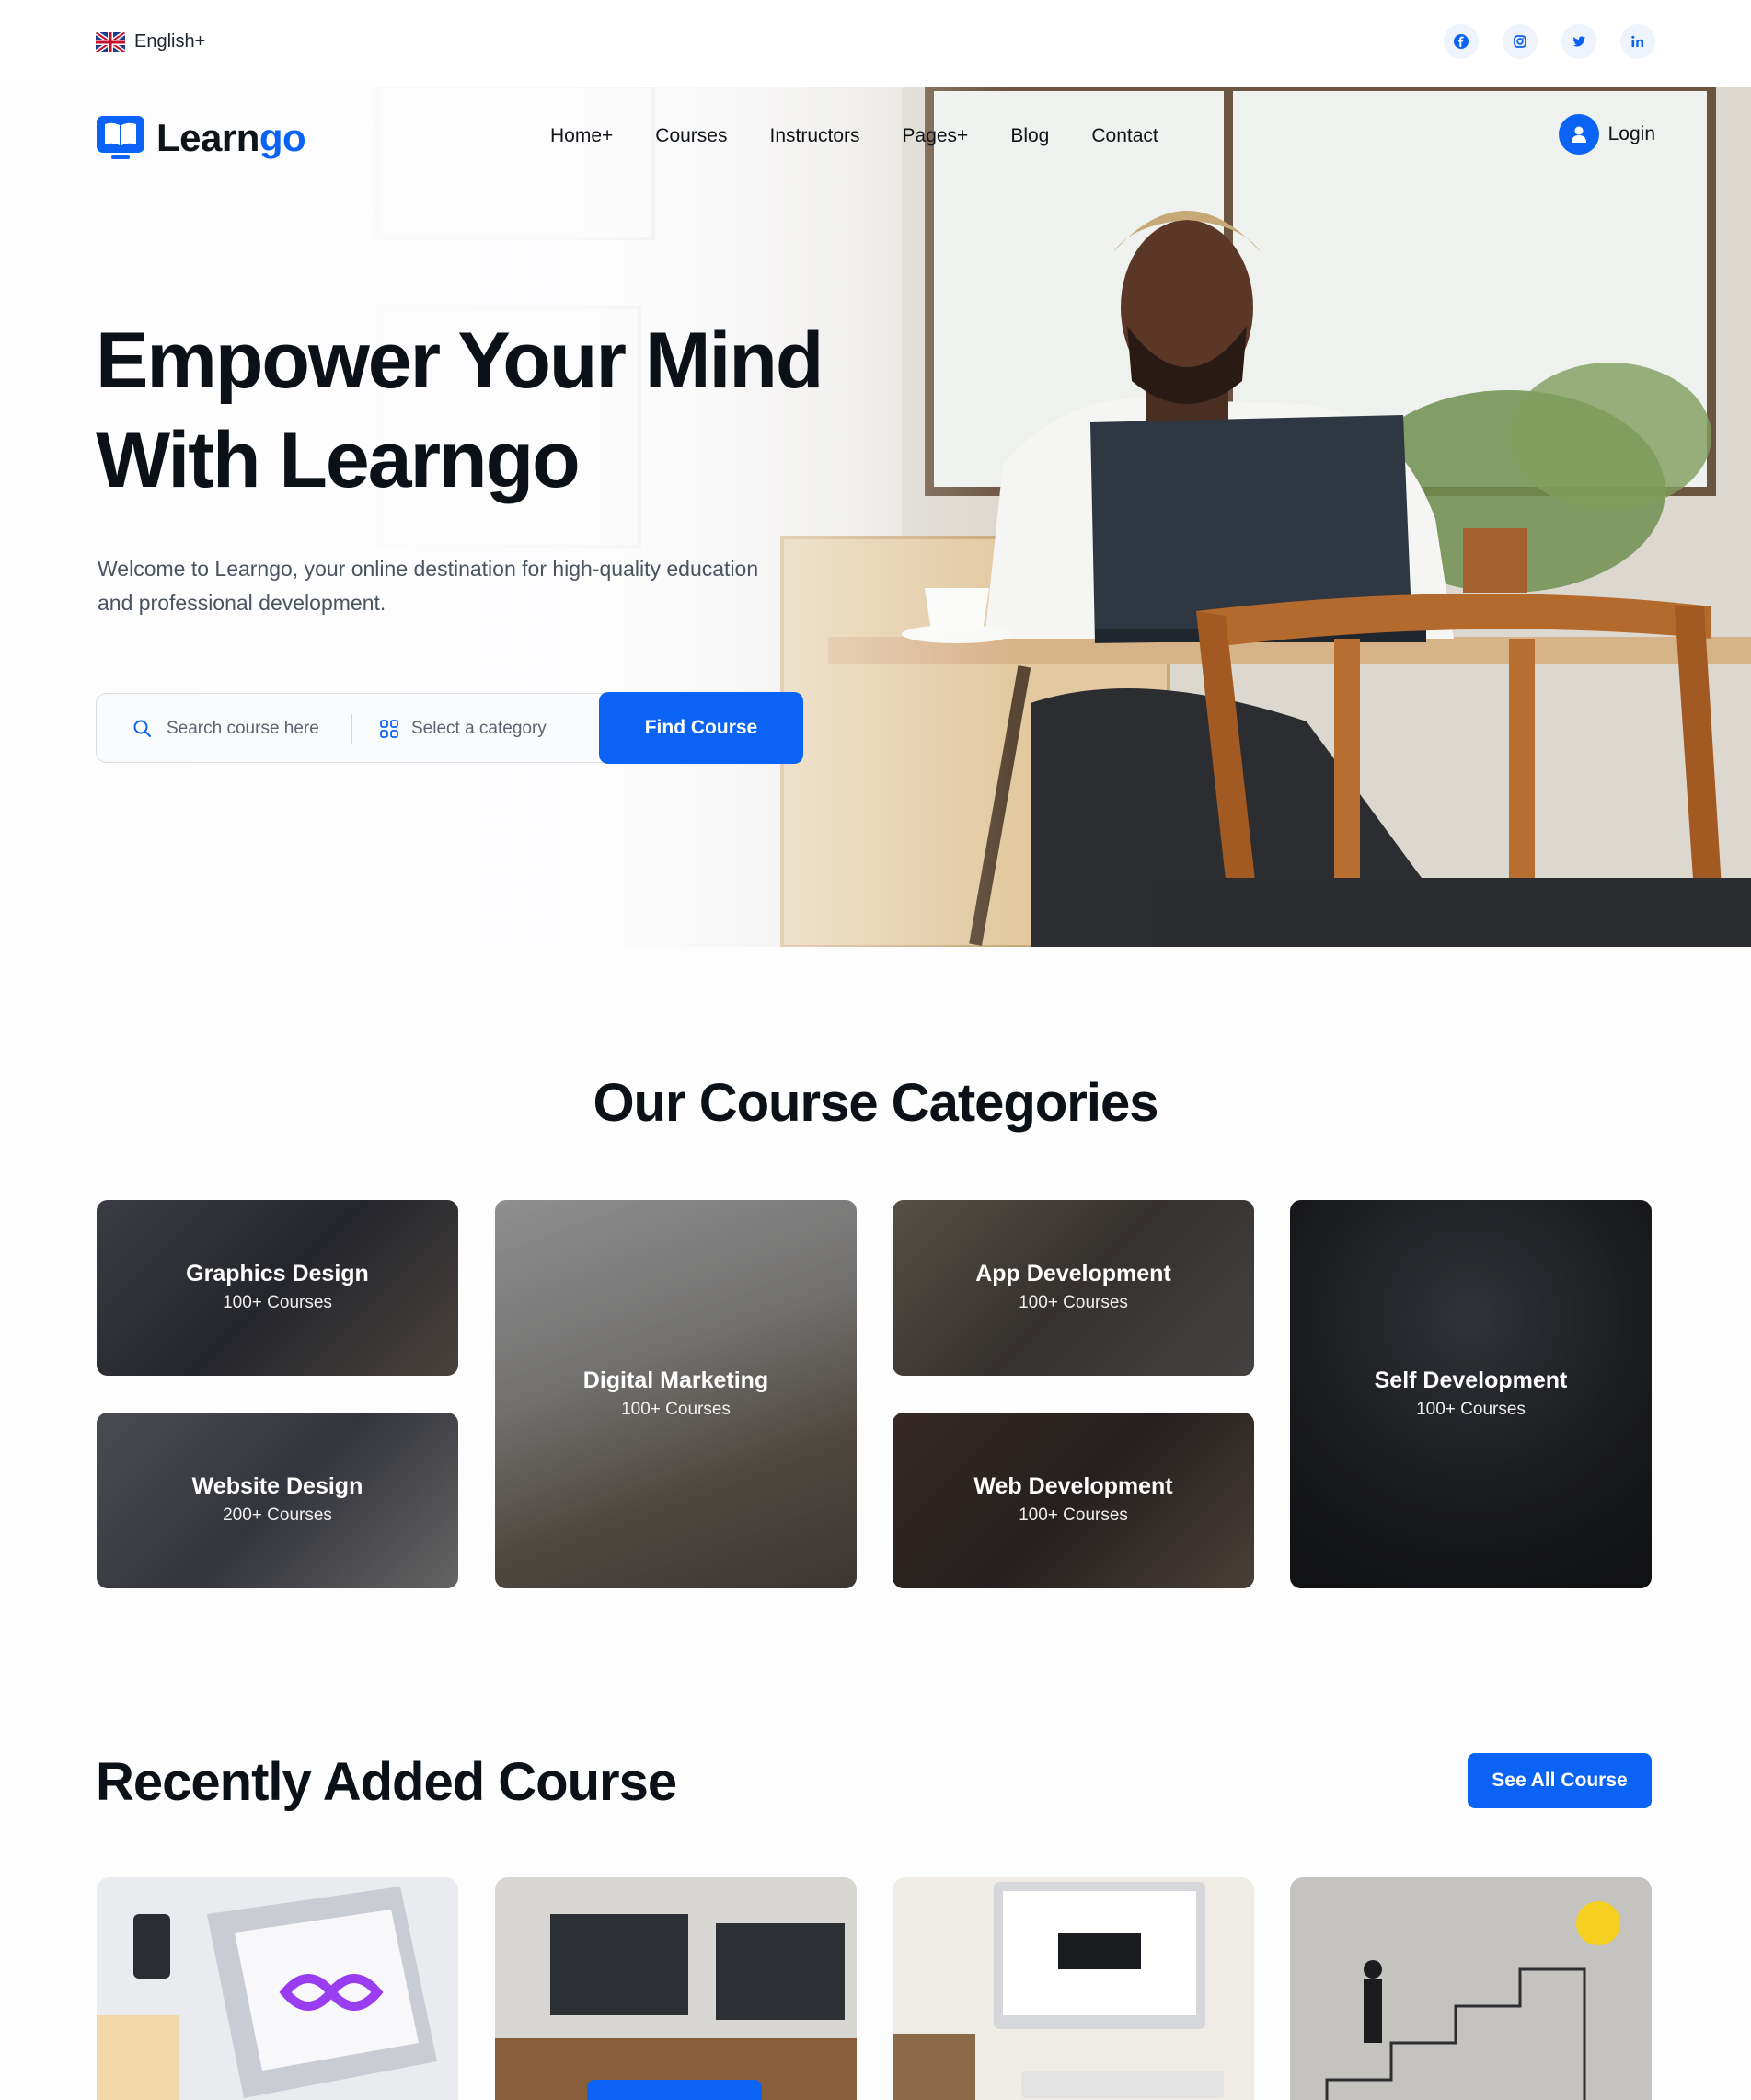 The height and width of the screenshot is (2100, 1751). I want to click on search-input: Search course here, so click(225, 729).